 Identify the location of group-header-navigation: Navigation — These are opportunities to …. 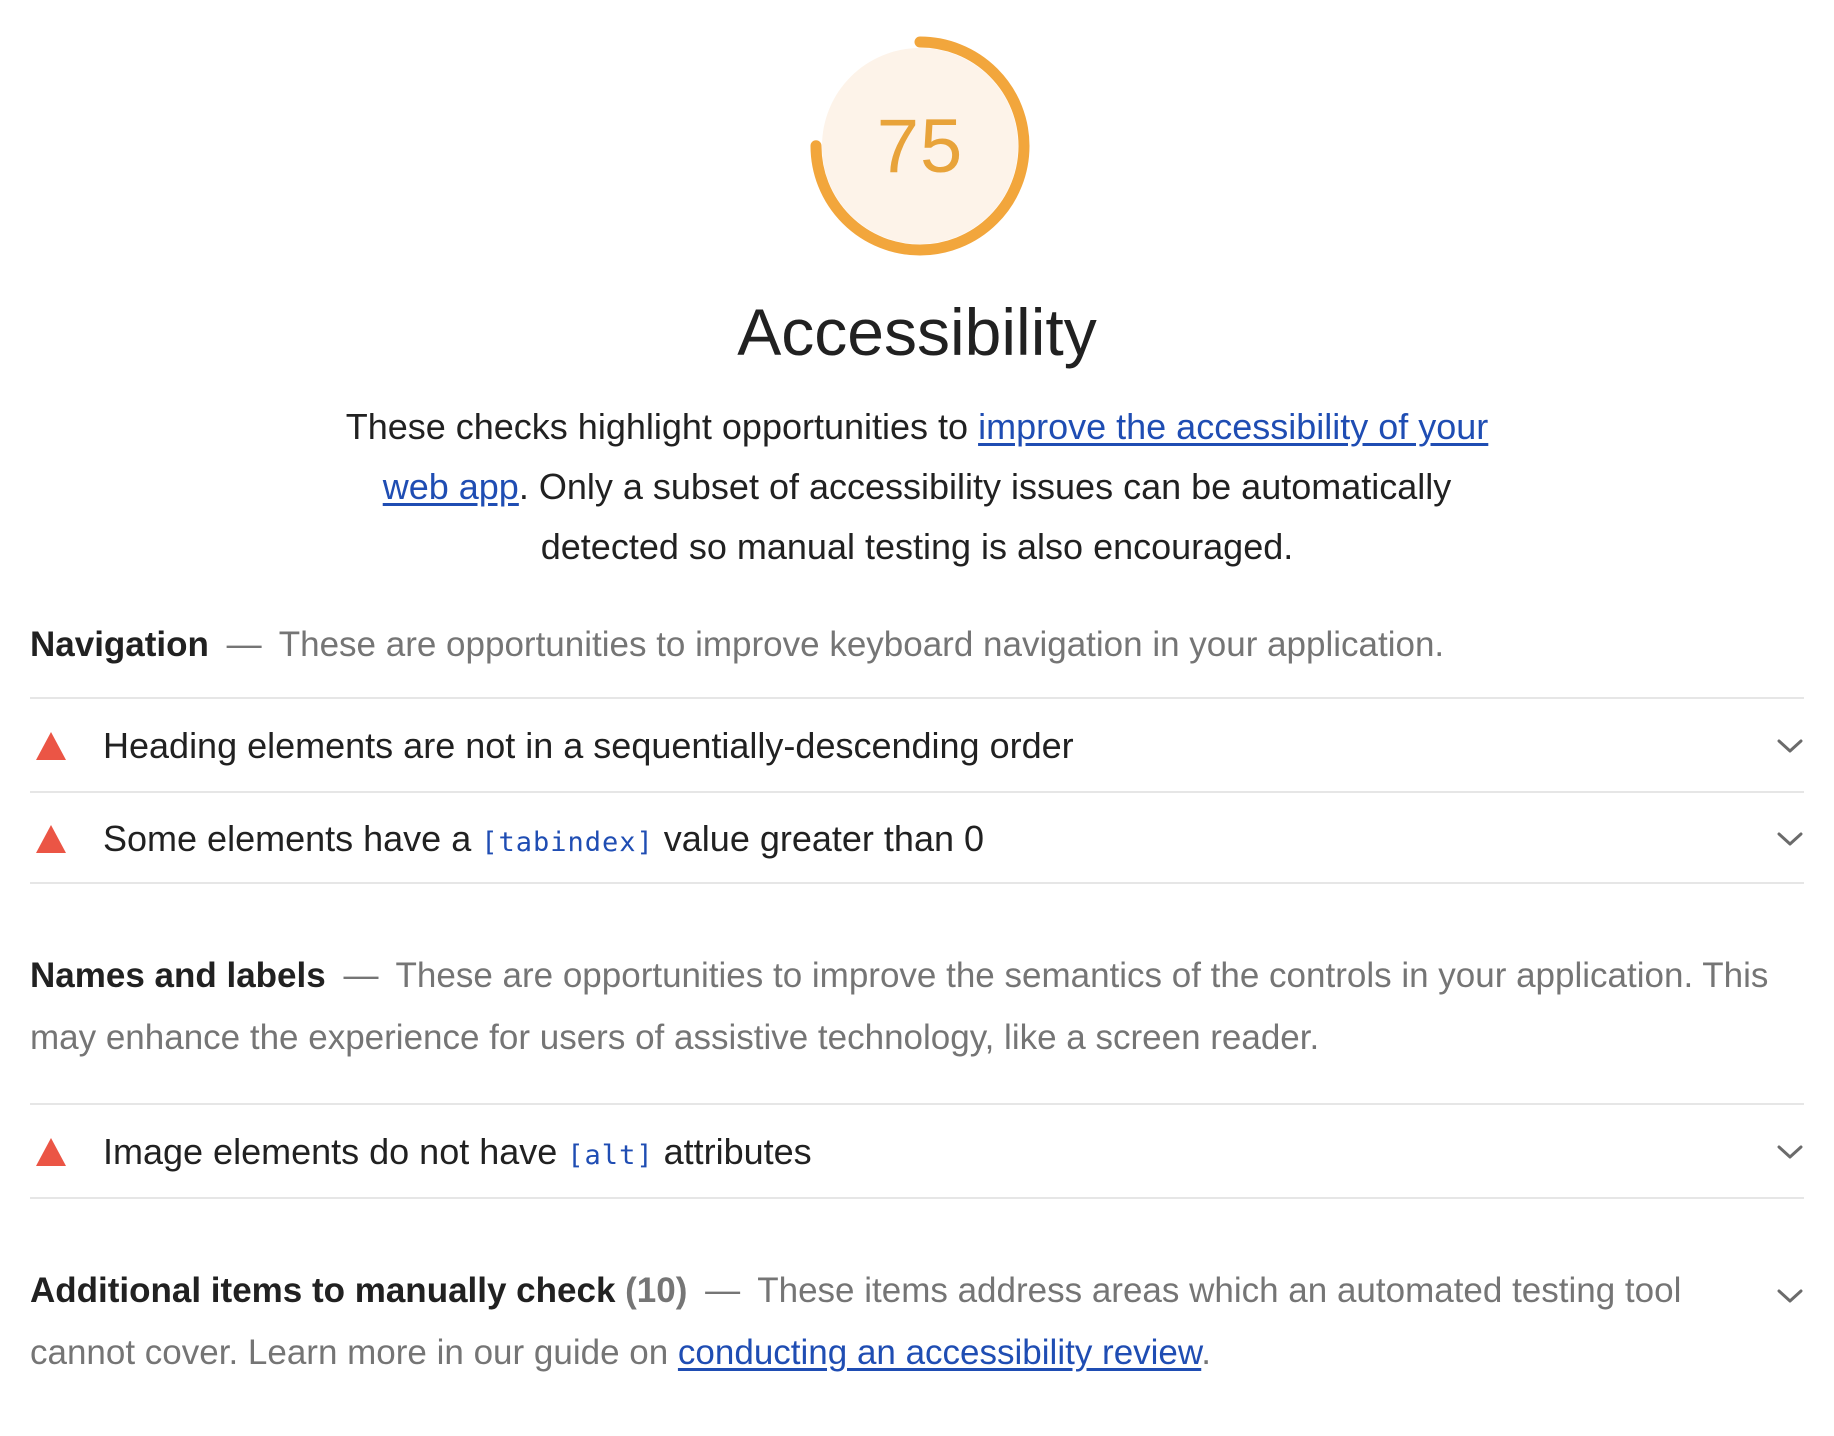
(917, 645).